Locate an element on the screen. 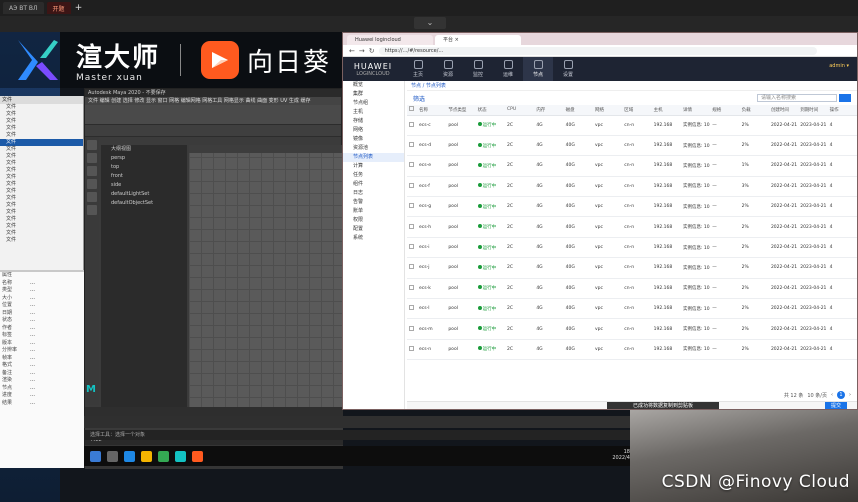 The height and width of the screenshot is (502, 858). column-header: 操作 is located at coordinates (842, 110).